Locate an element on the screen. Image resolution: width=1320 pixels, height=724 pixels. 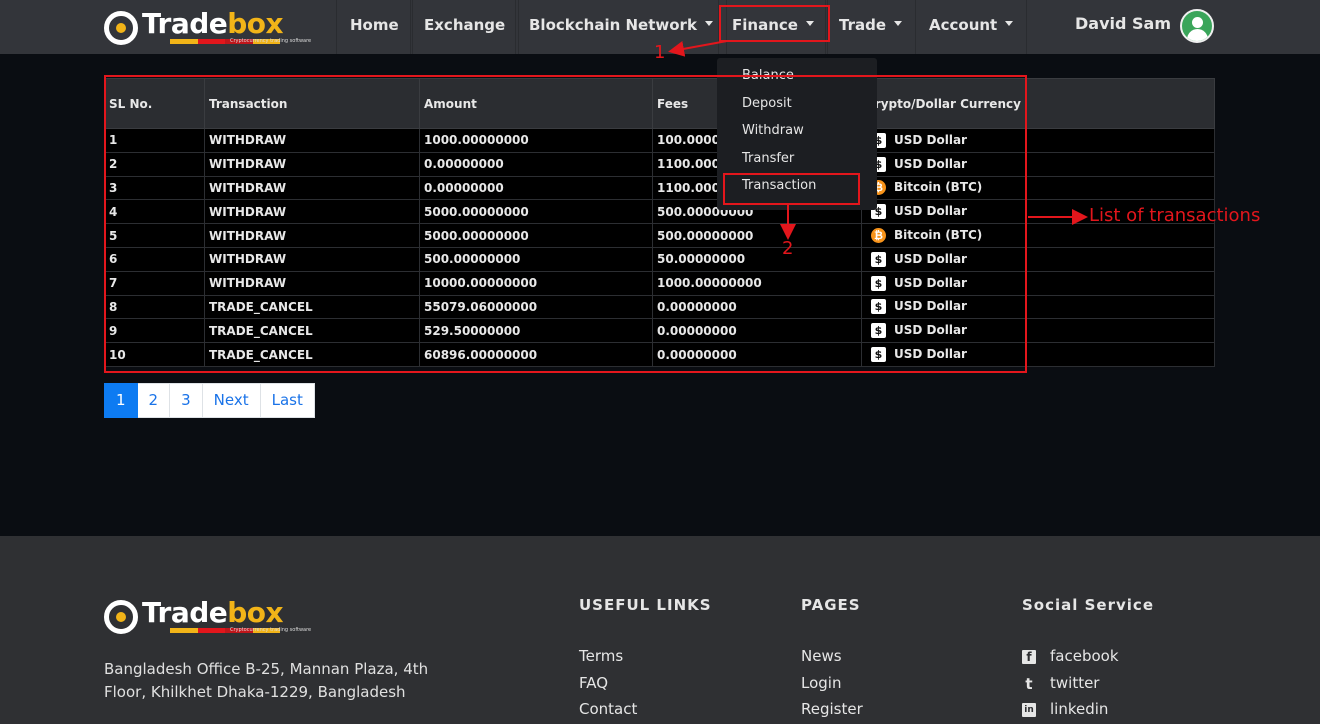
pagination: 1 2 3 Next Last is located at coordinates (209, 400).